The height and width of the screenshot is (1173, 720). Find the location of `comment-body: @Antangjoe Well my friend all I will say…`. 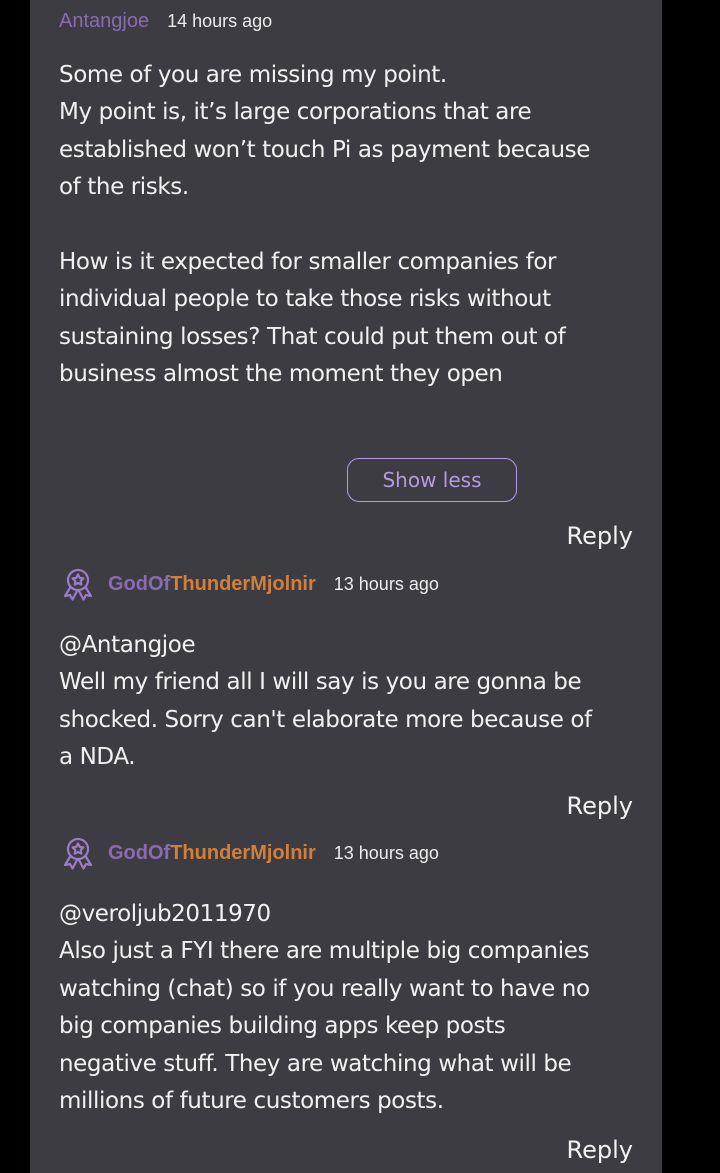

comment-body: @Antangjoe Well my friend all I will say… is located at coordinates (325, 701).